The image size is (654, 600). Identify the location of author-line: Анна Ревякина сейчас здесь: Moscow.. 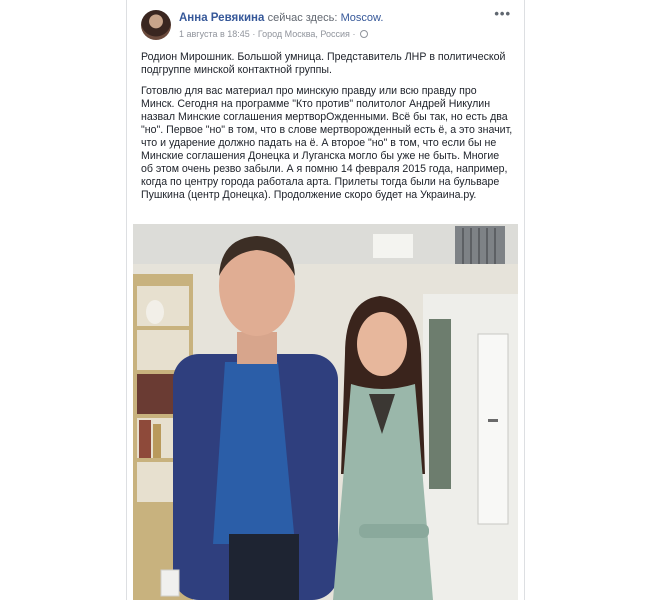
(281, 18).